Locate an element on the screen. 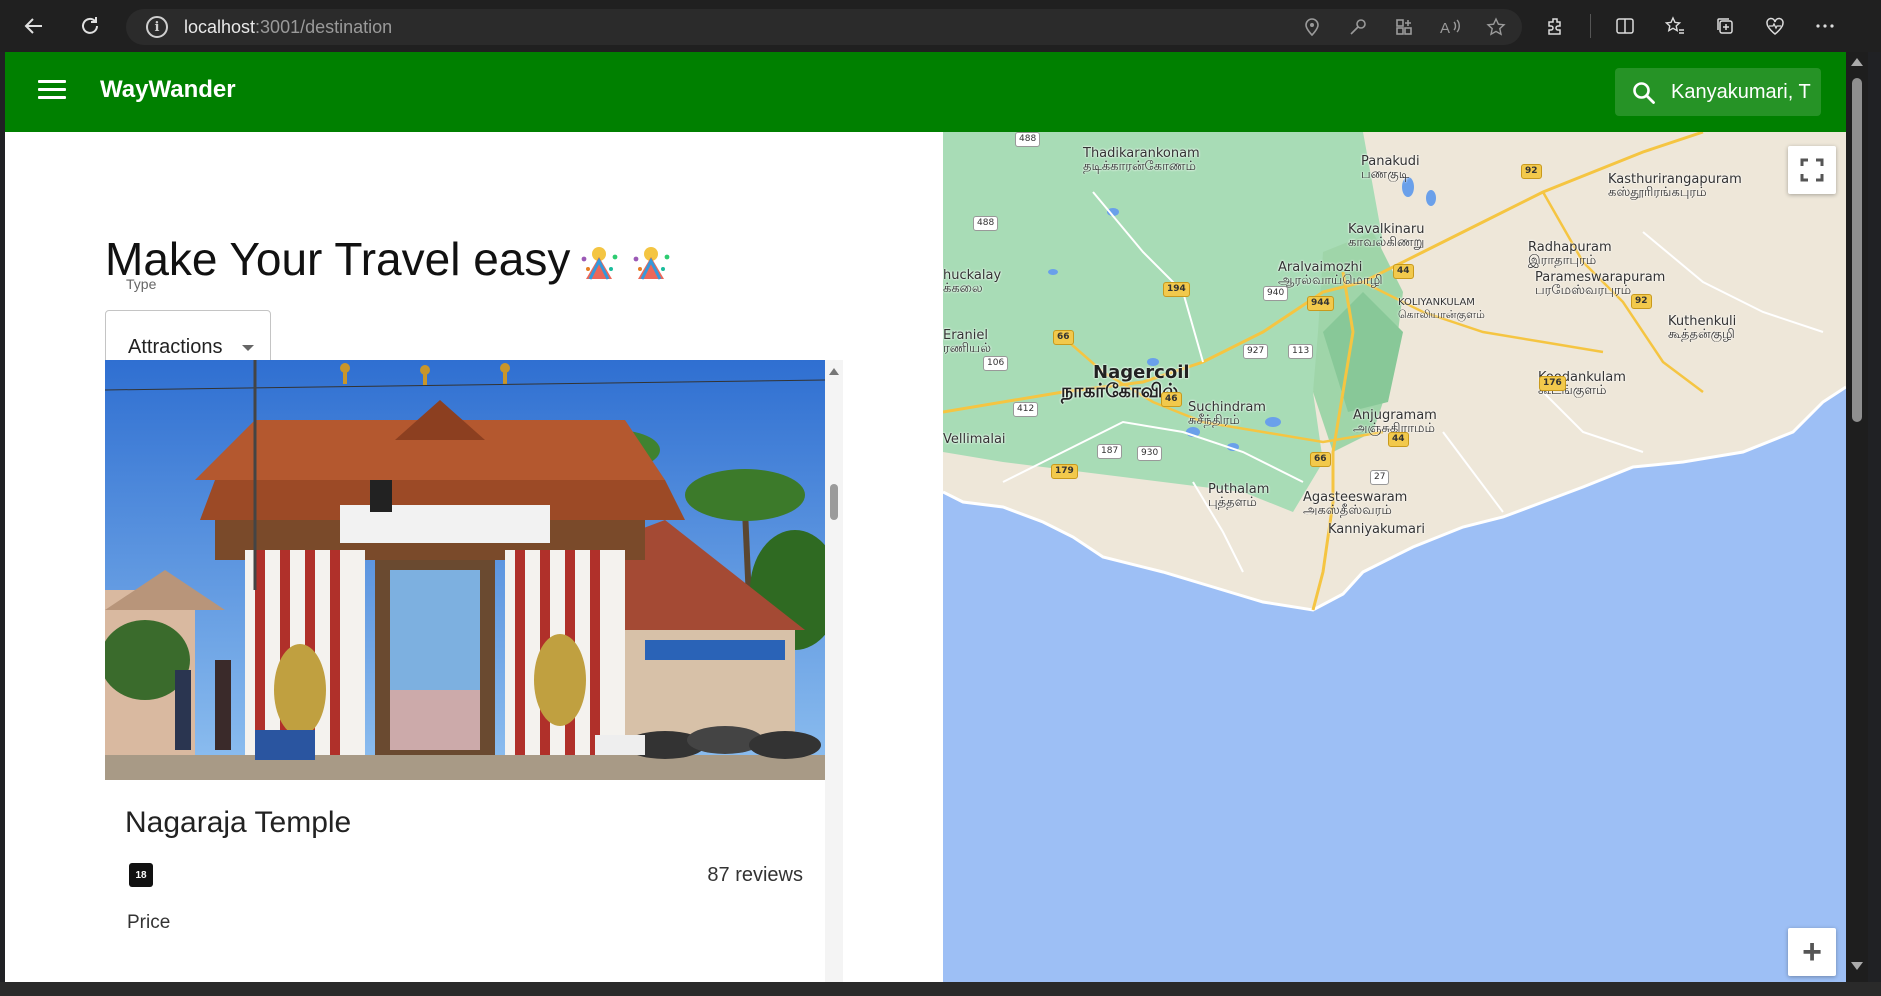  back-arrow-icon is located at coordinates (34, 26).